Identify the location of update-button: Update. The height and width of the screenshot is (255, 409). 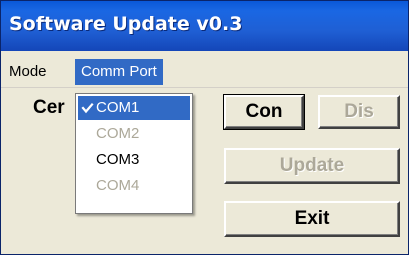
(312, 166).